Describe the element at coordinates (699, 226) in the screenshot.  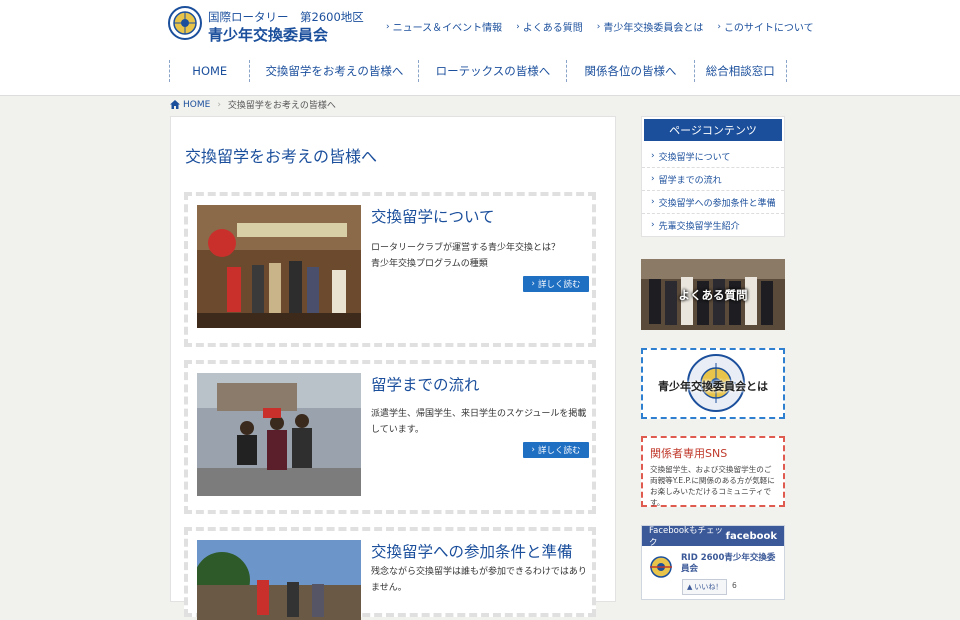
I see `side-item-label: 先輩交換留学生紹介` at that location.